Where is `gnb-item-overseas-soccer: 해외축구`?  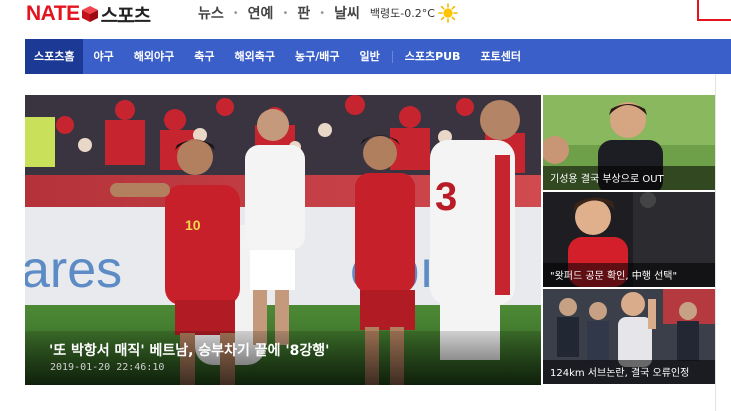 gnb-item-overseas-soccer: 해외축구 is located at coordinates (254, 56).